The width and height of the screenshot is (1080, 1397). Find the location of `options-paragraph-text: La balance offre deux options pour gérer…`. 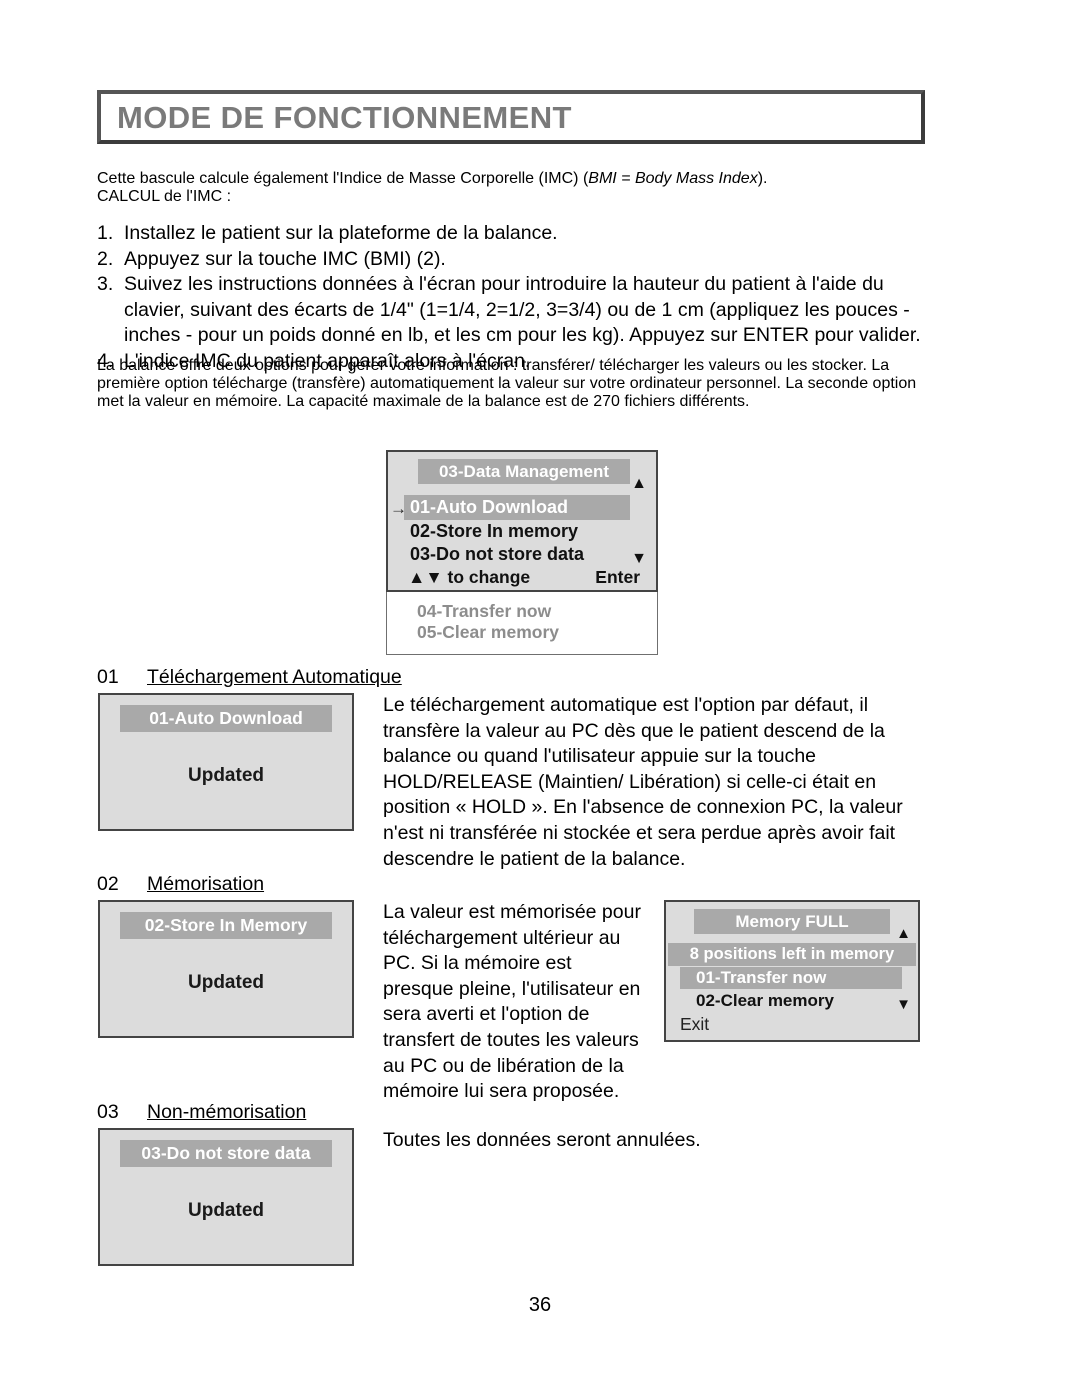

options-paragraph-text: La balance offre deux options pour gérer… is located at coordinates (507, 383).